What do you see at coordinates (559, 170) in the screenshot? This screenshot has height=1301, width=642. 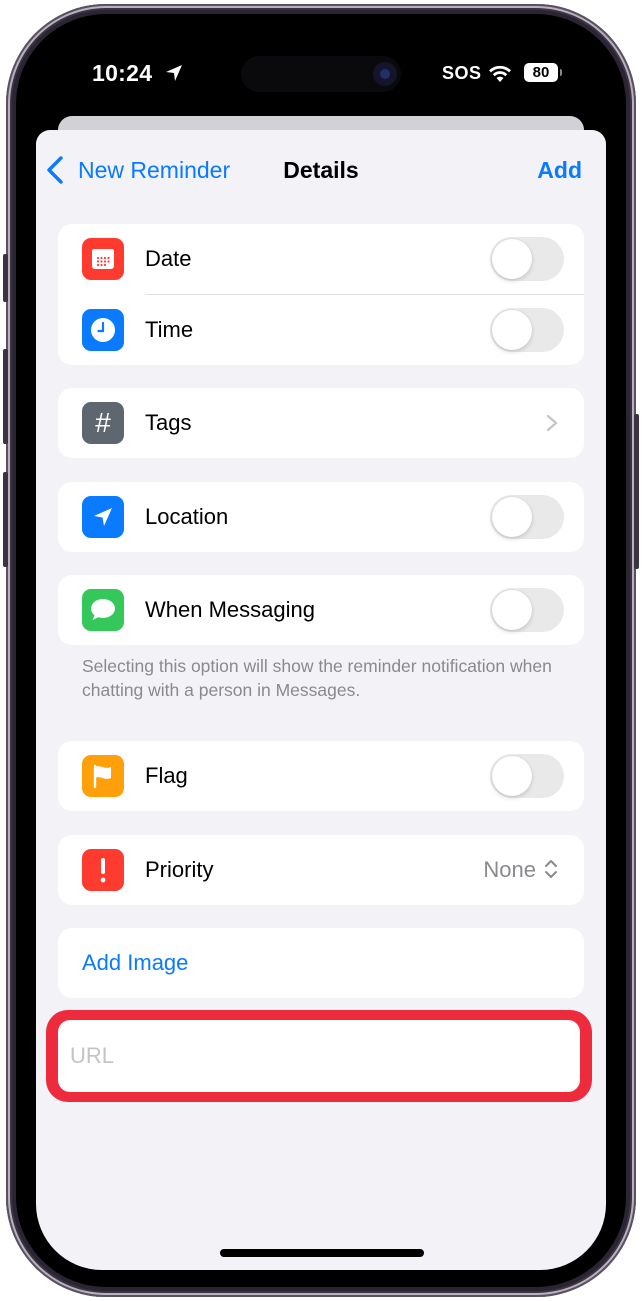 I see `add-button: Add` at bounding box center [559, 170].